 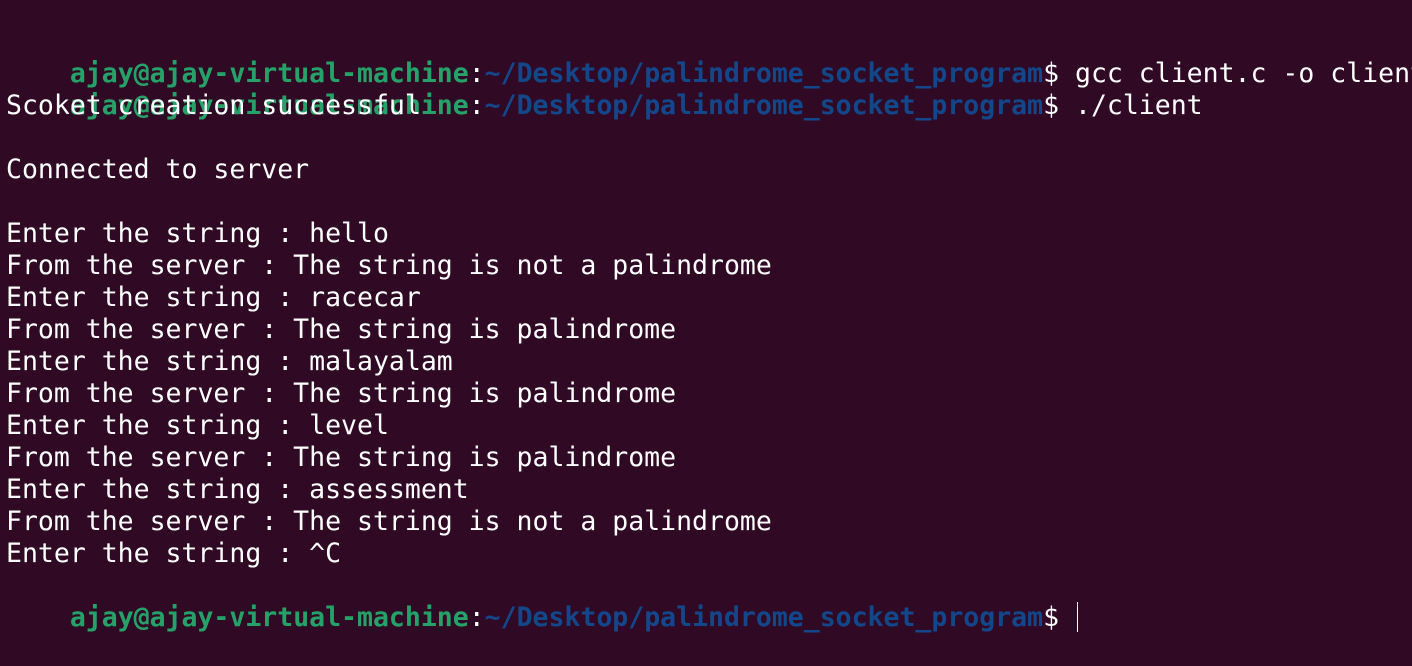 I want to click on command-text: gcc client.c -o client, so click(x=1235, y=73).